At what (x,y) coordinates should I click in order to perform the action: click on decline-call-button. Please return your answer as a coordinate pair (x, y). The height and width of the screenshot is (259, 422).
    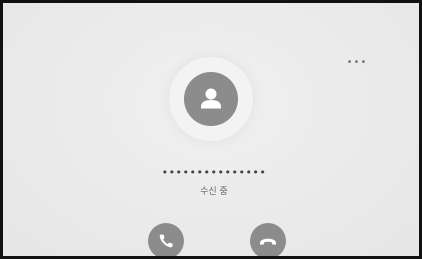
    Looking at the image, I should click on (268, 239).